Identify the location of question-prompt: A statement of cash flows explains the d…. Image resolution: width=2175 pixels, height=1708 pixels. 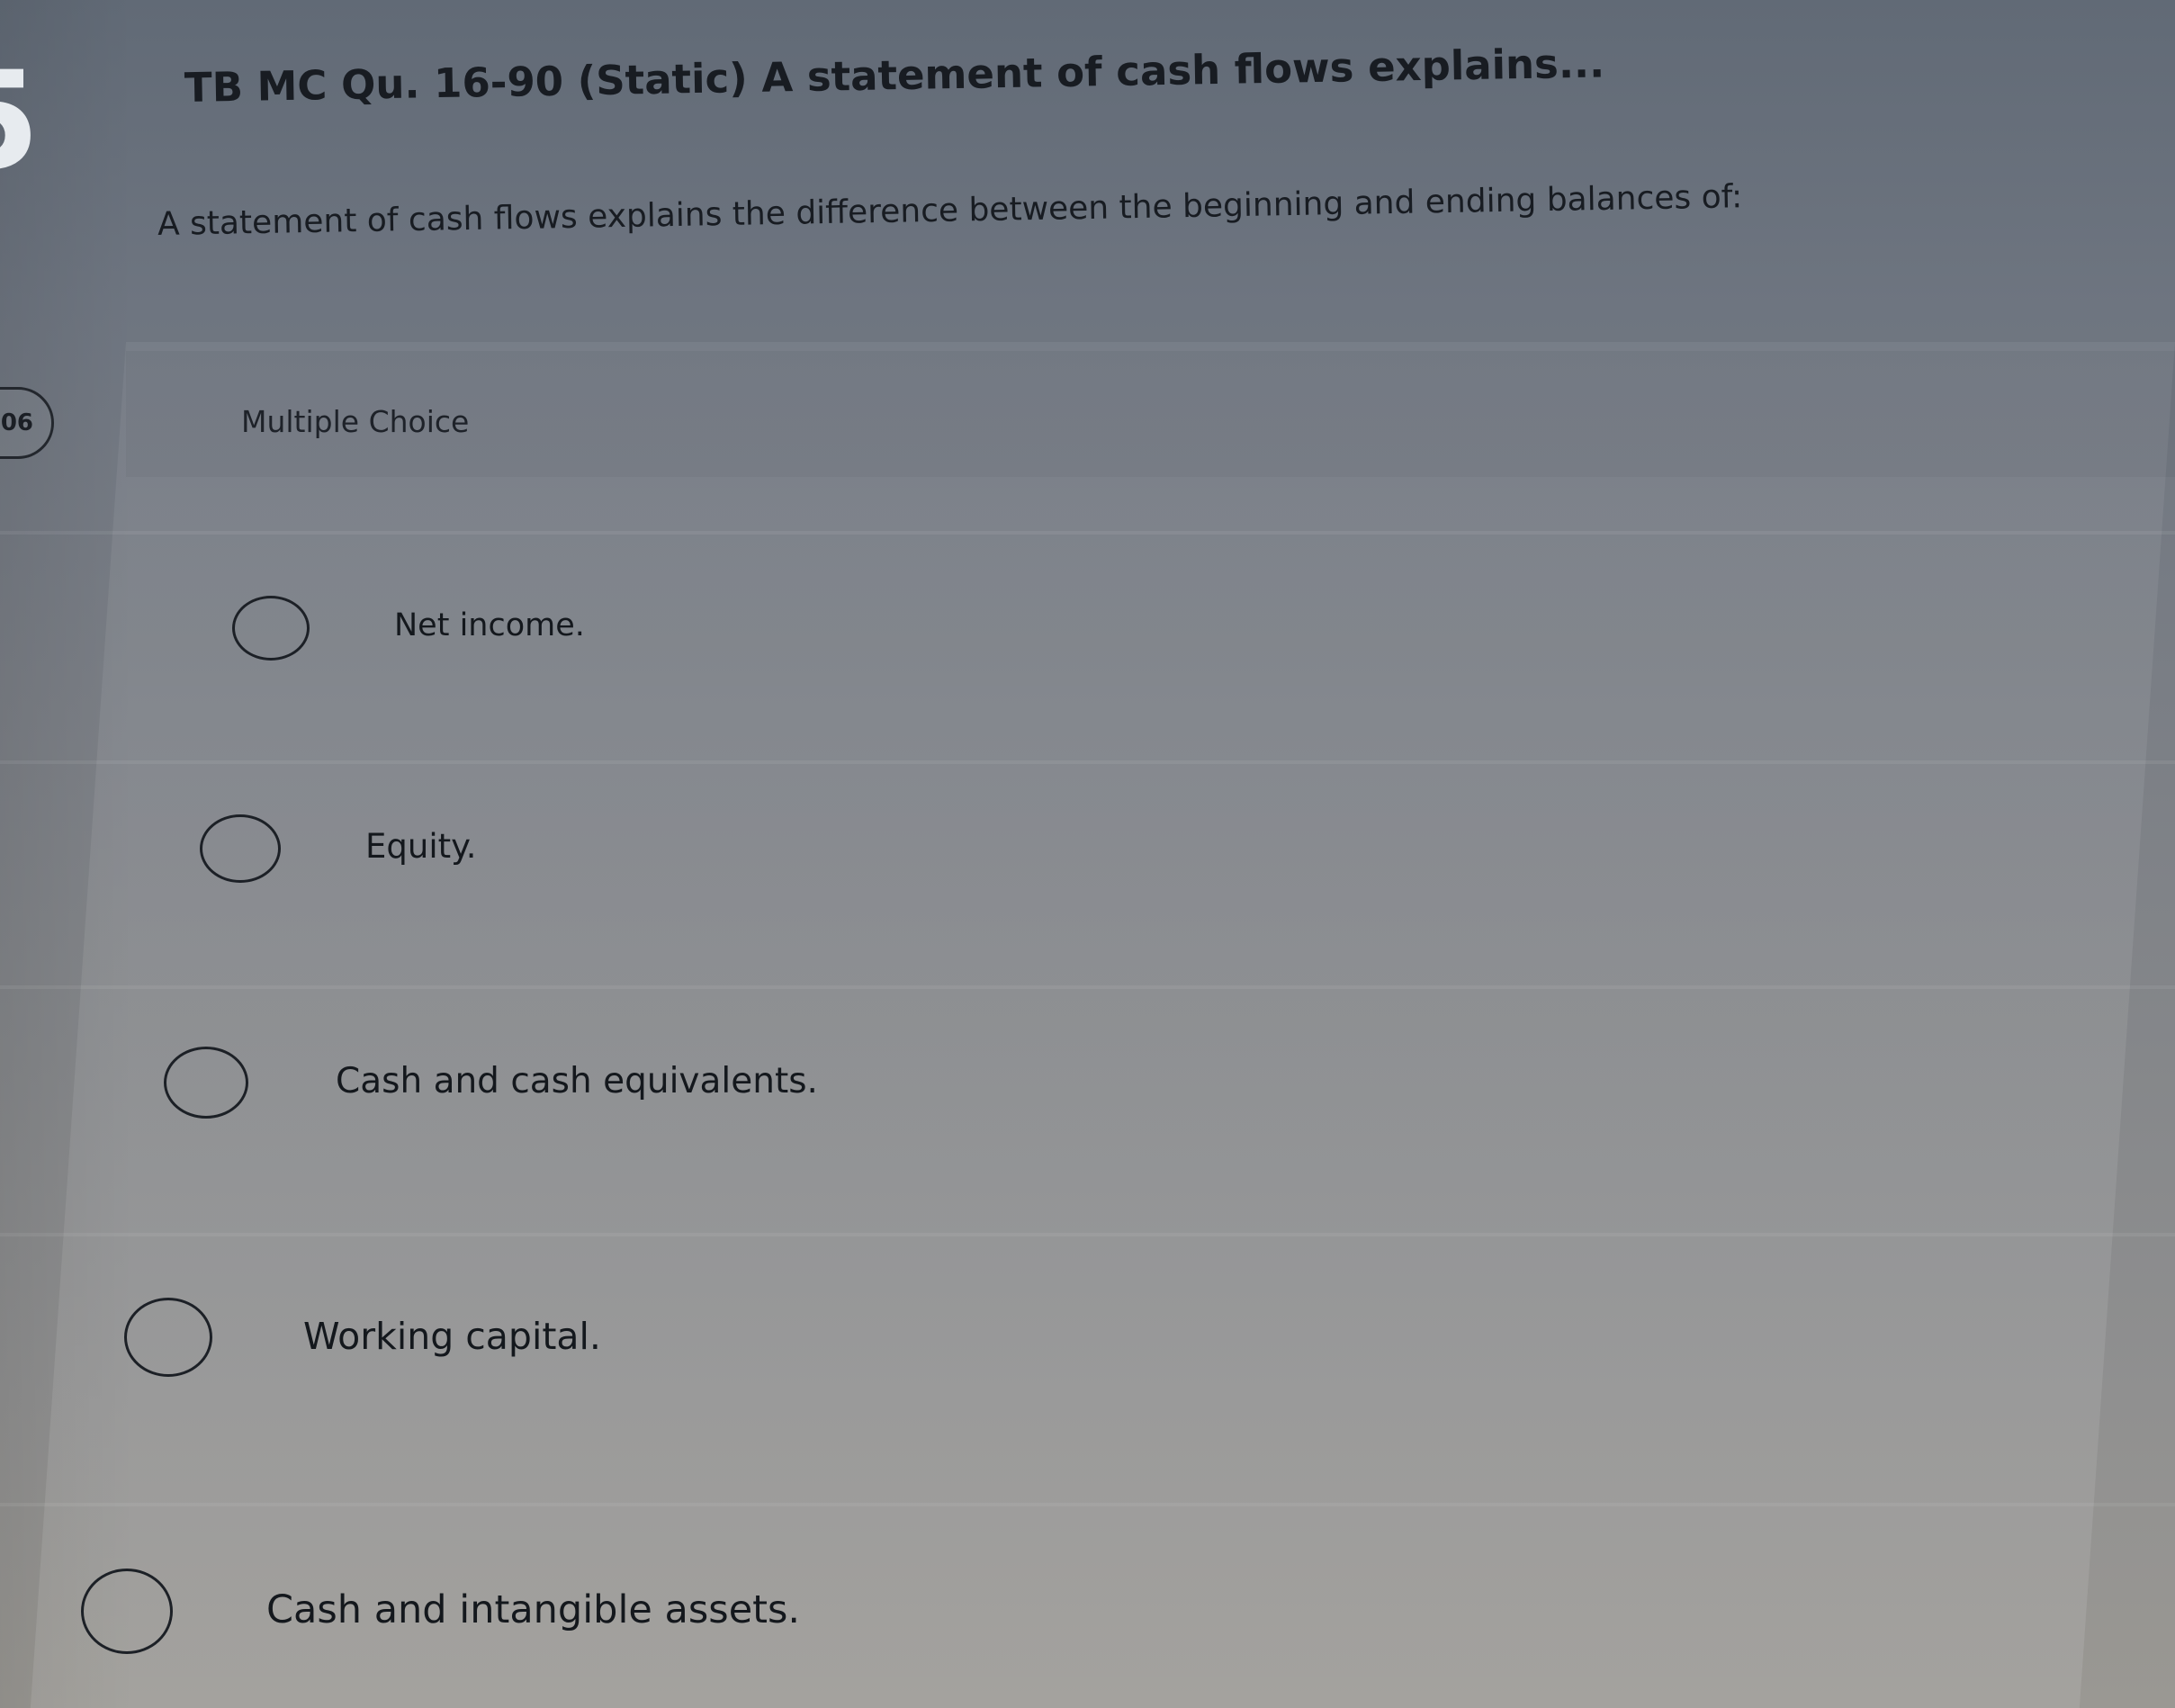
(950, 210).